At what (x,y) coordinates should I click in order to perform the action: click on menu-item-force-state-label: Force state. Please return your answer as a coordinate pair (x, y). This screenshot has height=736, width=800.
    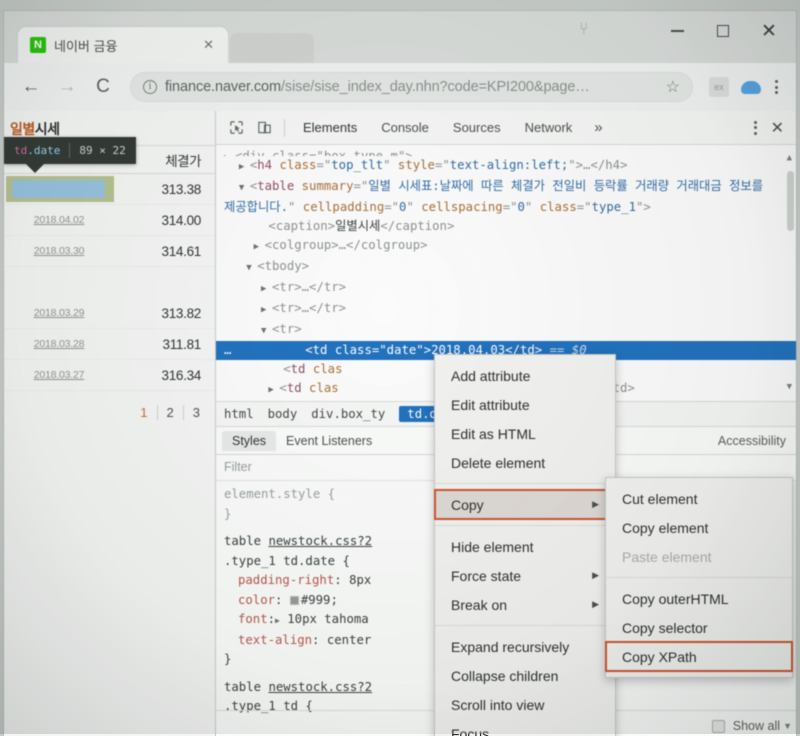
    Looking at the image, I should click on (486, 575).